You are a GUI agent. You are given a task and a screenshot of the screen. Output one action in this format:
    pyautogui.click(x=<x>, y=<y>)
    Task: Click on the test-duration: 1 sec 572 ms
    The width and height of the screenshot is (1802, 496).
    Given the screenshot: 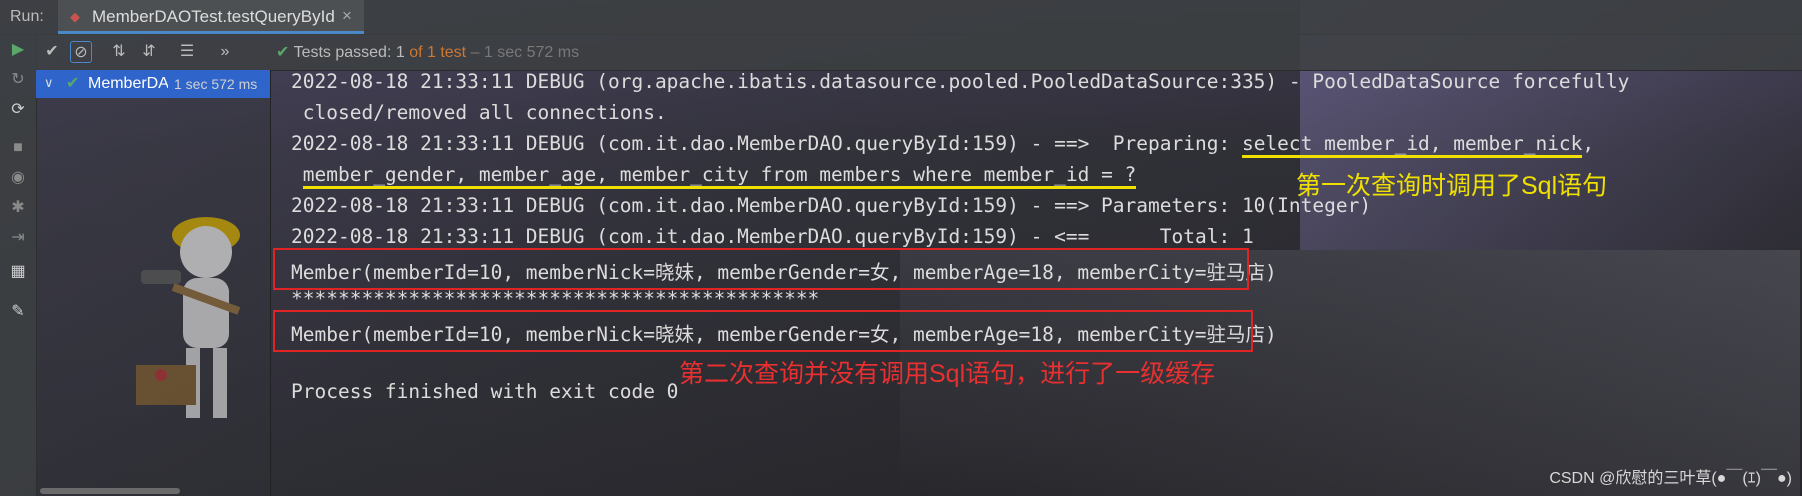 What is the action you would take?
    pyautogui.click(x=216, y=84)
    